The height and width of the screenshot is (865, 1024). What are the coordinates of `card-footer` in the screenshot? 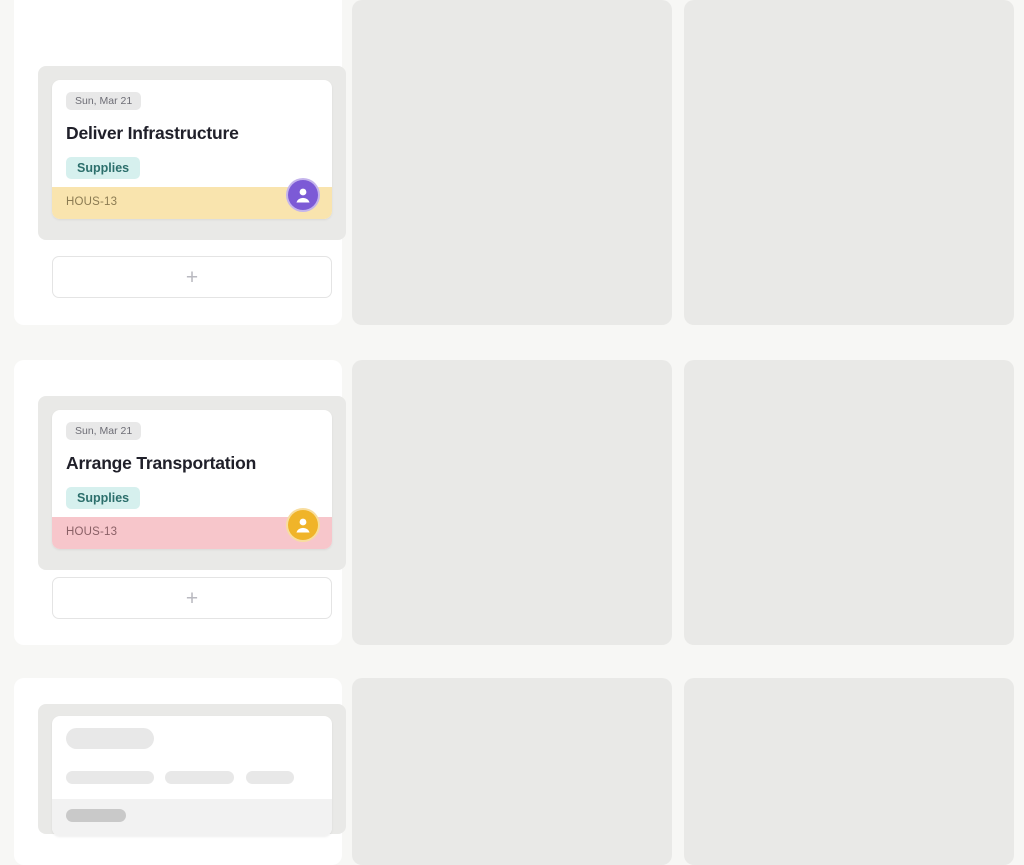 It's located at (192, 817).